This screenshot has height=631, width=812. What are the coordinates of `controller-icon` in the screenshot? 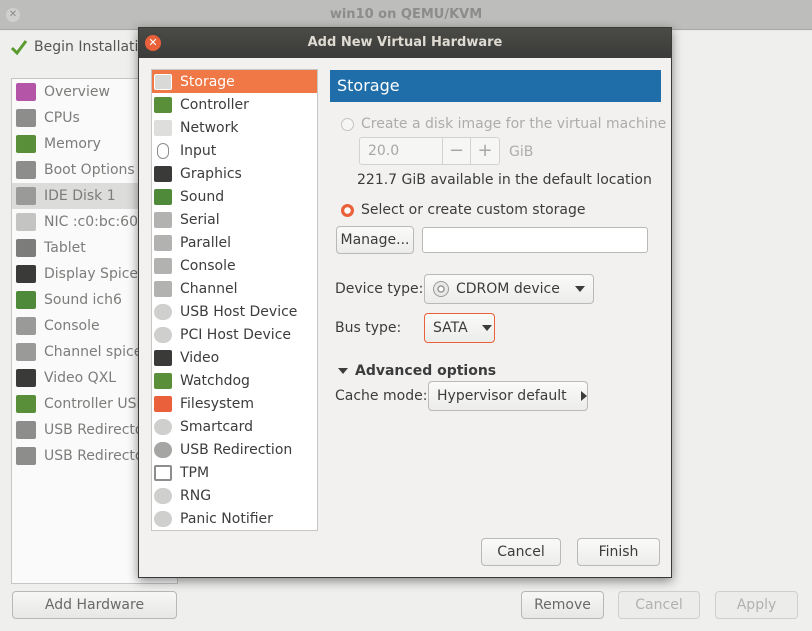 It's located at (163, 104).